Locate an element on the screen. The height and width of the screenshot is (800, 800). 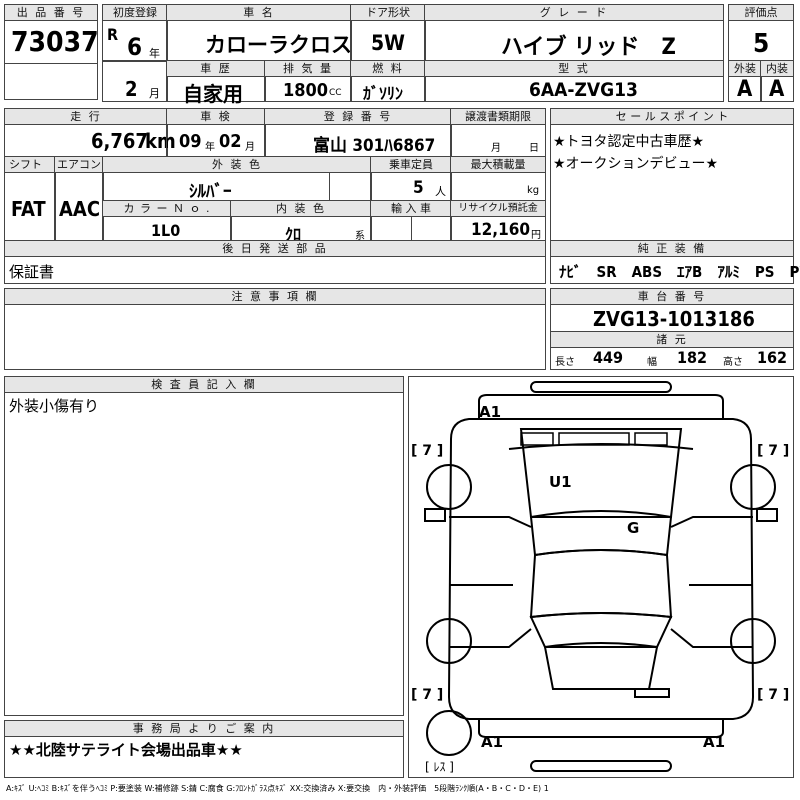
score-cell: 評価点 5 is located at coordinates (761, 33).